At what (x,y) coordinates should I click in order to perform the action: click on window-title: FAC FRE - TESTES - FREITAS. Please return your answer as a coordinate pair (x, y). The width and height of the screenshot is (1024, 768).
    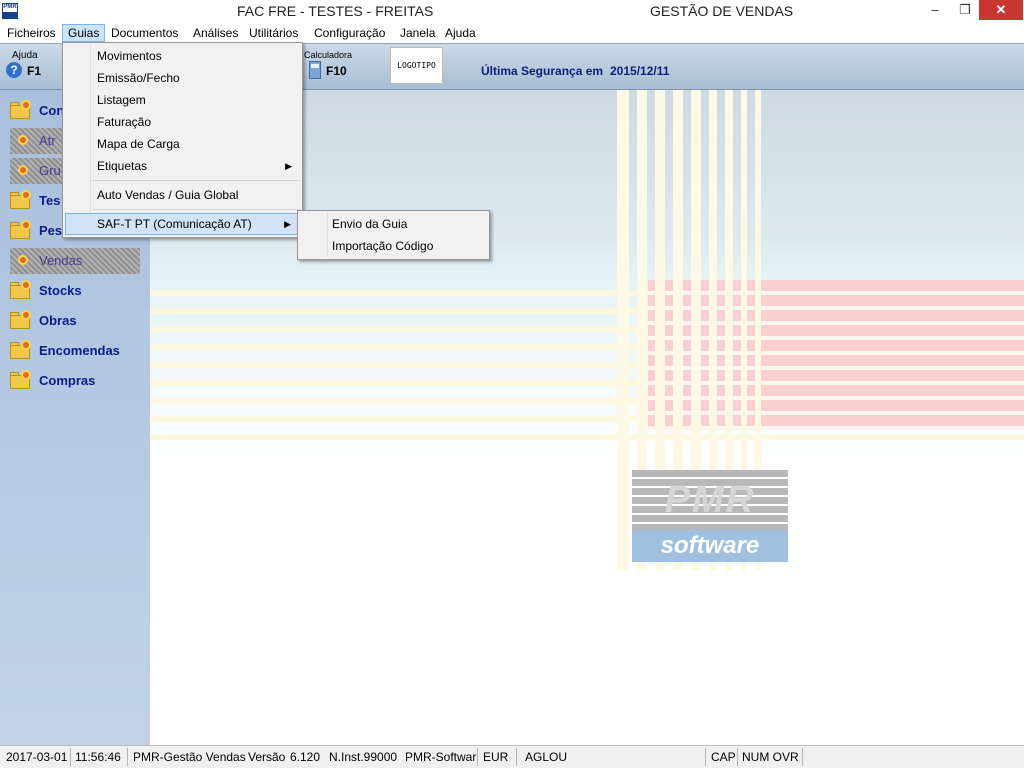
    Looking at the image, I should click on (335, 11).